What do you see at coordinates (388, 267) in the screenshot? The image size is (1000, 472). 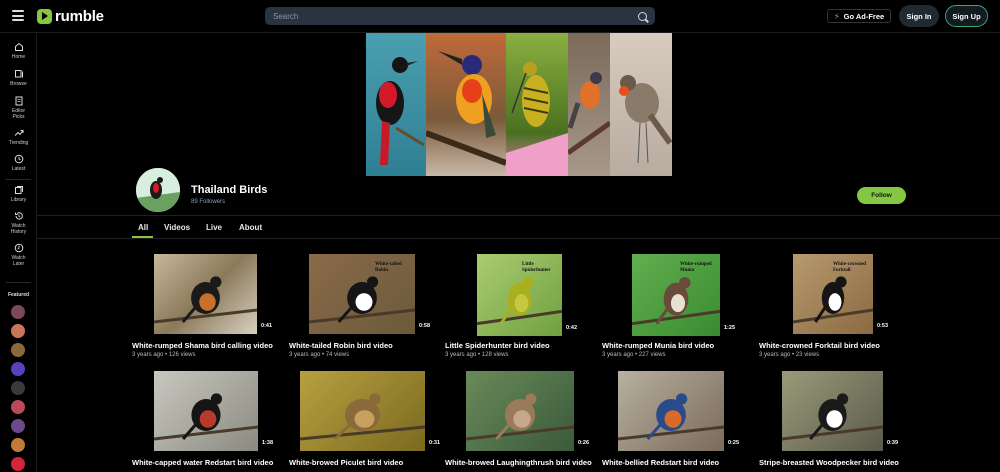 I see `thumbnail-caption: White-tailed Robin` at bounding box center [388, 267].